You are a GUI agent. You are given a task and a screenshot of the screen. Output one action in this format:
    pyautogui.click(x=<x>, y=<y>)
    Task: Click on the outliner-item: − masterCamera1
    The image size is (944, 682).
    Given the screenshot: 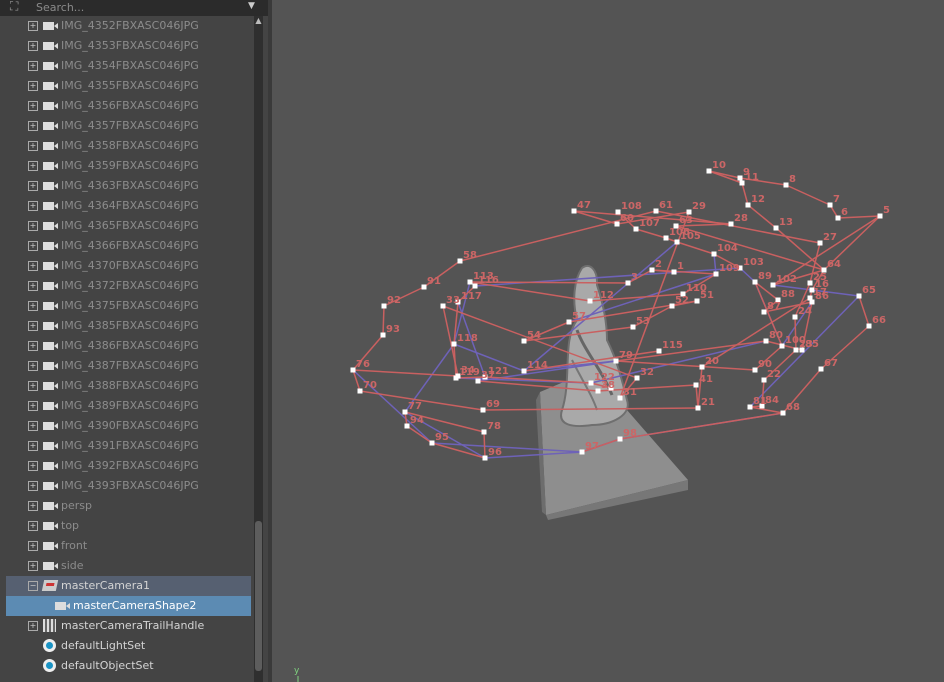 What is the action you would take?
    pyautogui.click(x=128, y=586)
    